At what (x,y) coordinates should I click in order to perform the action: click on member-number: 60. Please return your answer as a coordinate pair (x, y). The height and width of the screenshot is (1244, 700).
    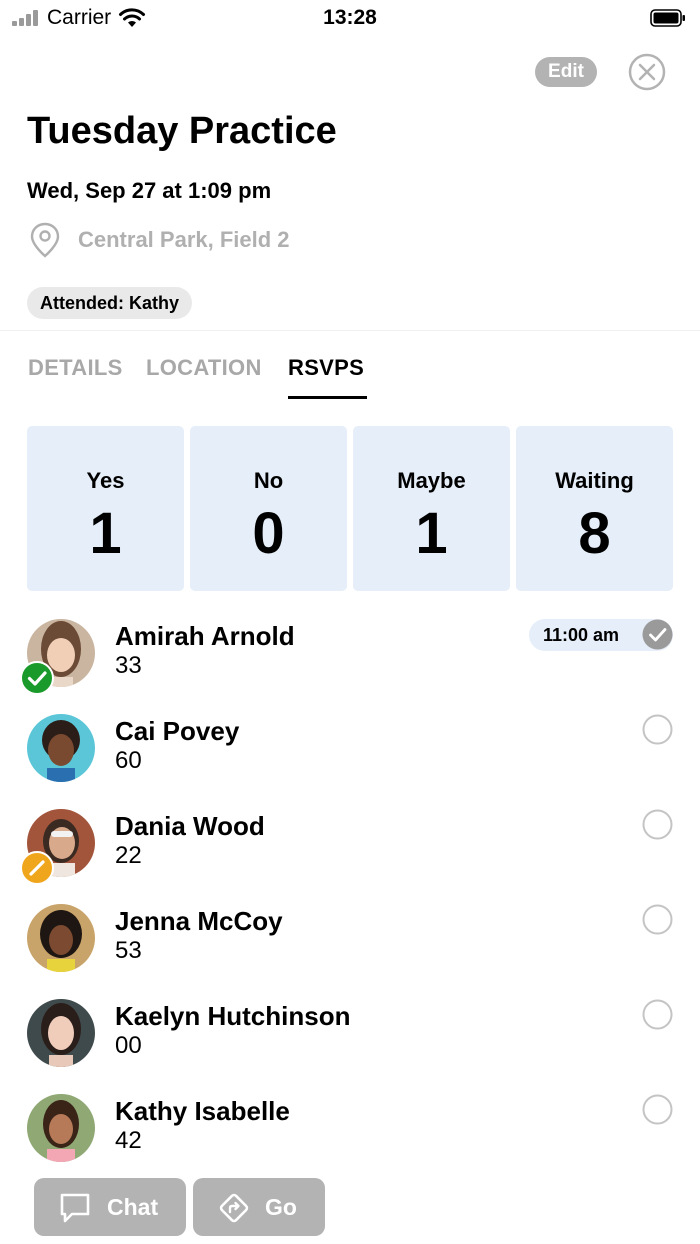
    Looking at the image, I should click on (128, 760).